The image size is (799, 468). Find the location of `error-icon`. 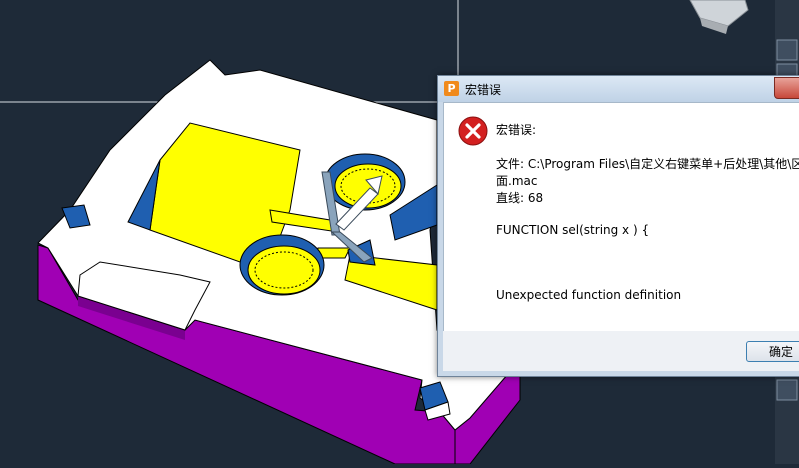

error-icon is located at coordinates (473, 131).